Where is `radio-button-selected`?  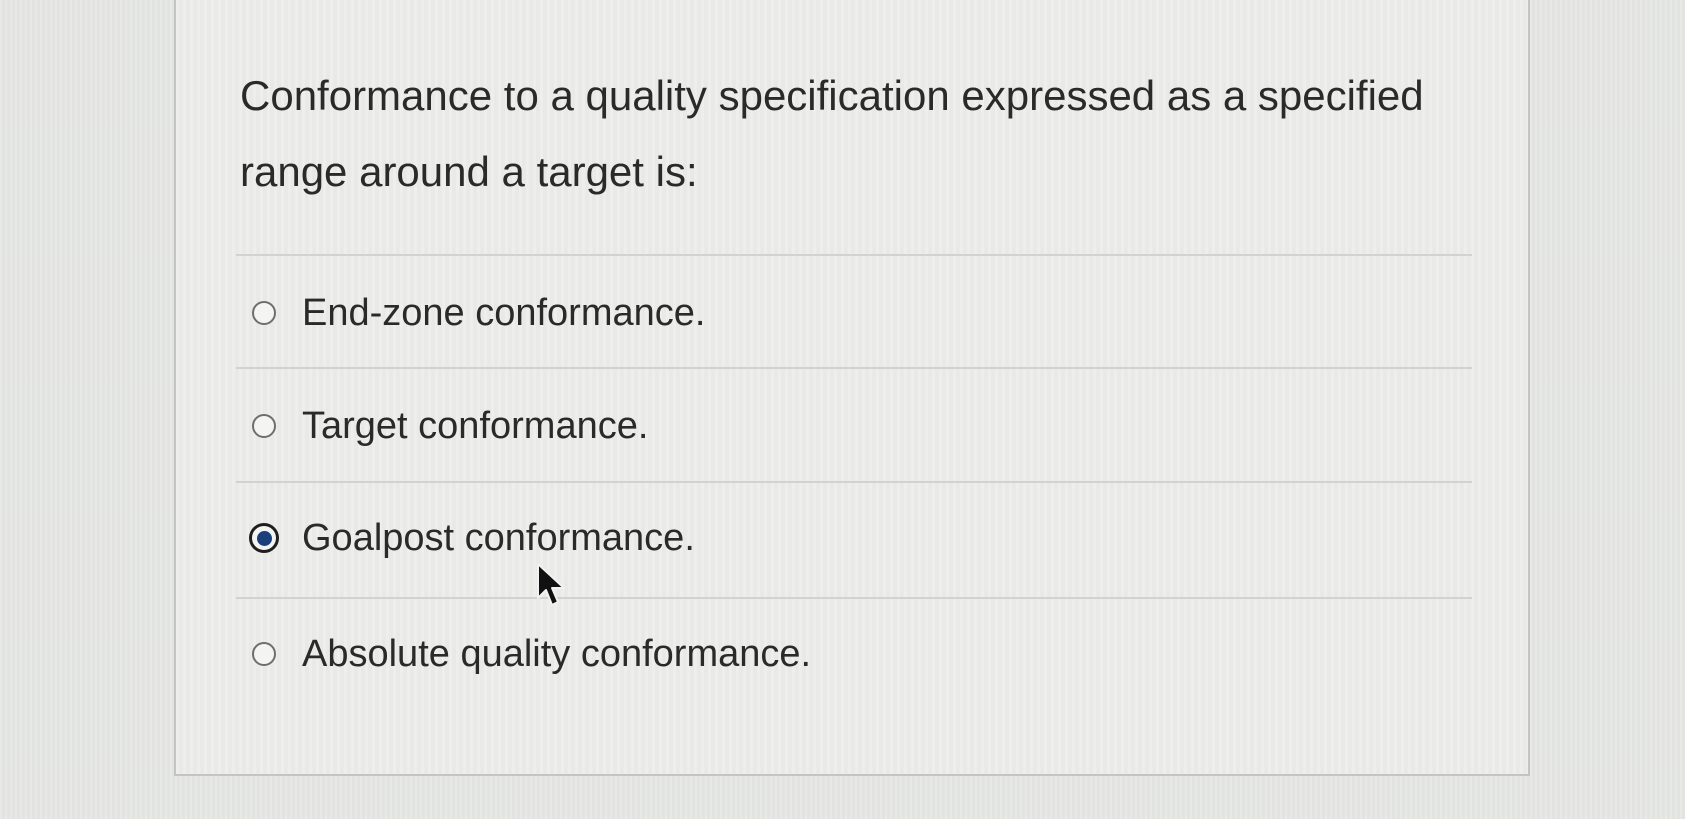 radio-button-selected is located at coordinates (264, 538).